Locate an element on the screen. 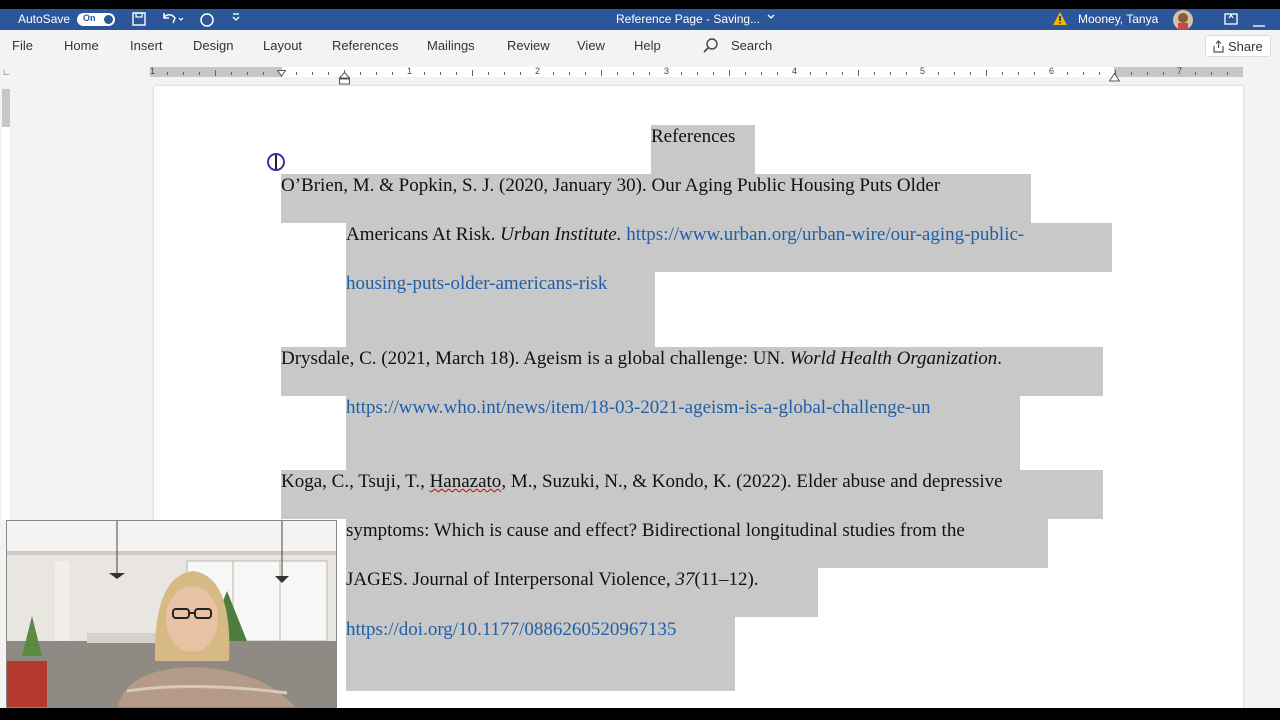 Image resolution: width=1280 pixels, height=720 pixels. ref1-text: Americans At Risk. is located at coordinates (423, 234).